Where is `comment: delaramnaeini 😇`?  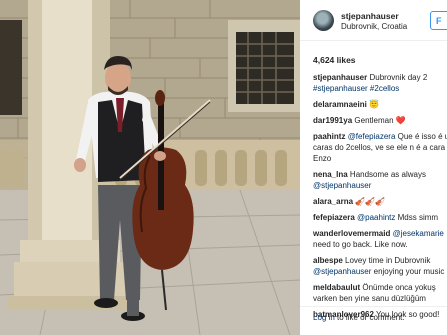
comment: delaramnaeini 😇 is located at coordinates (380, 104).